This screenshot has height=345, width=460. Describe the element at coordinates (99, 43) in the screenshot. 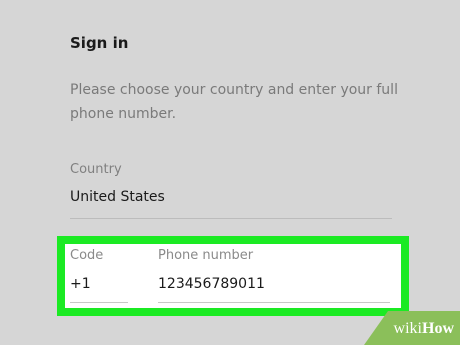

I see `sign-in-title: Sign in` at that location.